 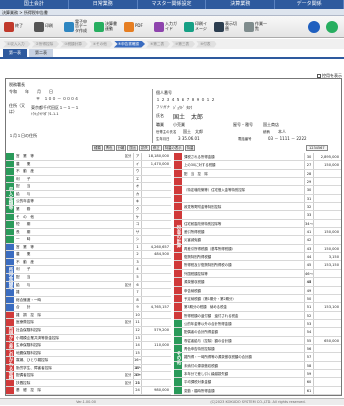 I want to click on type-tab: 青色, so click(x=109, y=148).